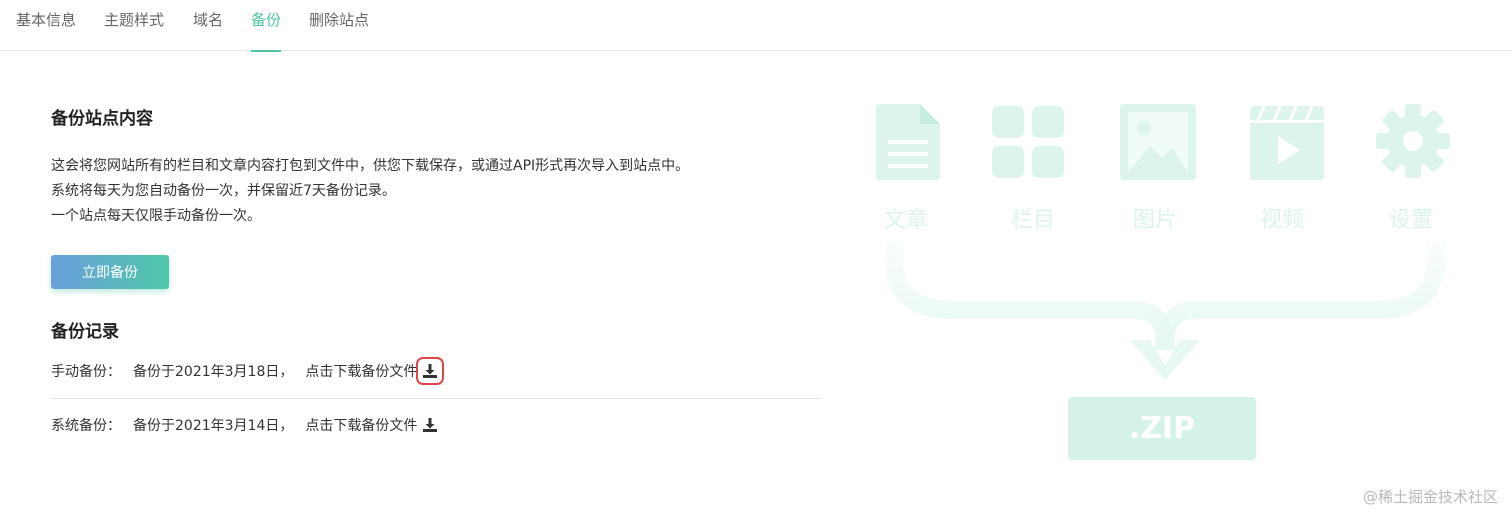 The image size is (1512, 519). Describe the element at coordinates (86, 372) in the screenshot. I see `record-type-label: 手动备份：` at that location.